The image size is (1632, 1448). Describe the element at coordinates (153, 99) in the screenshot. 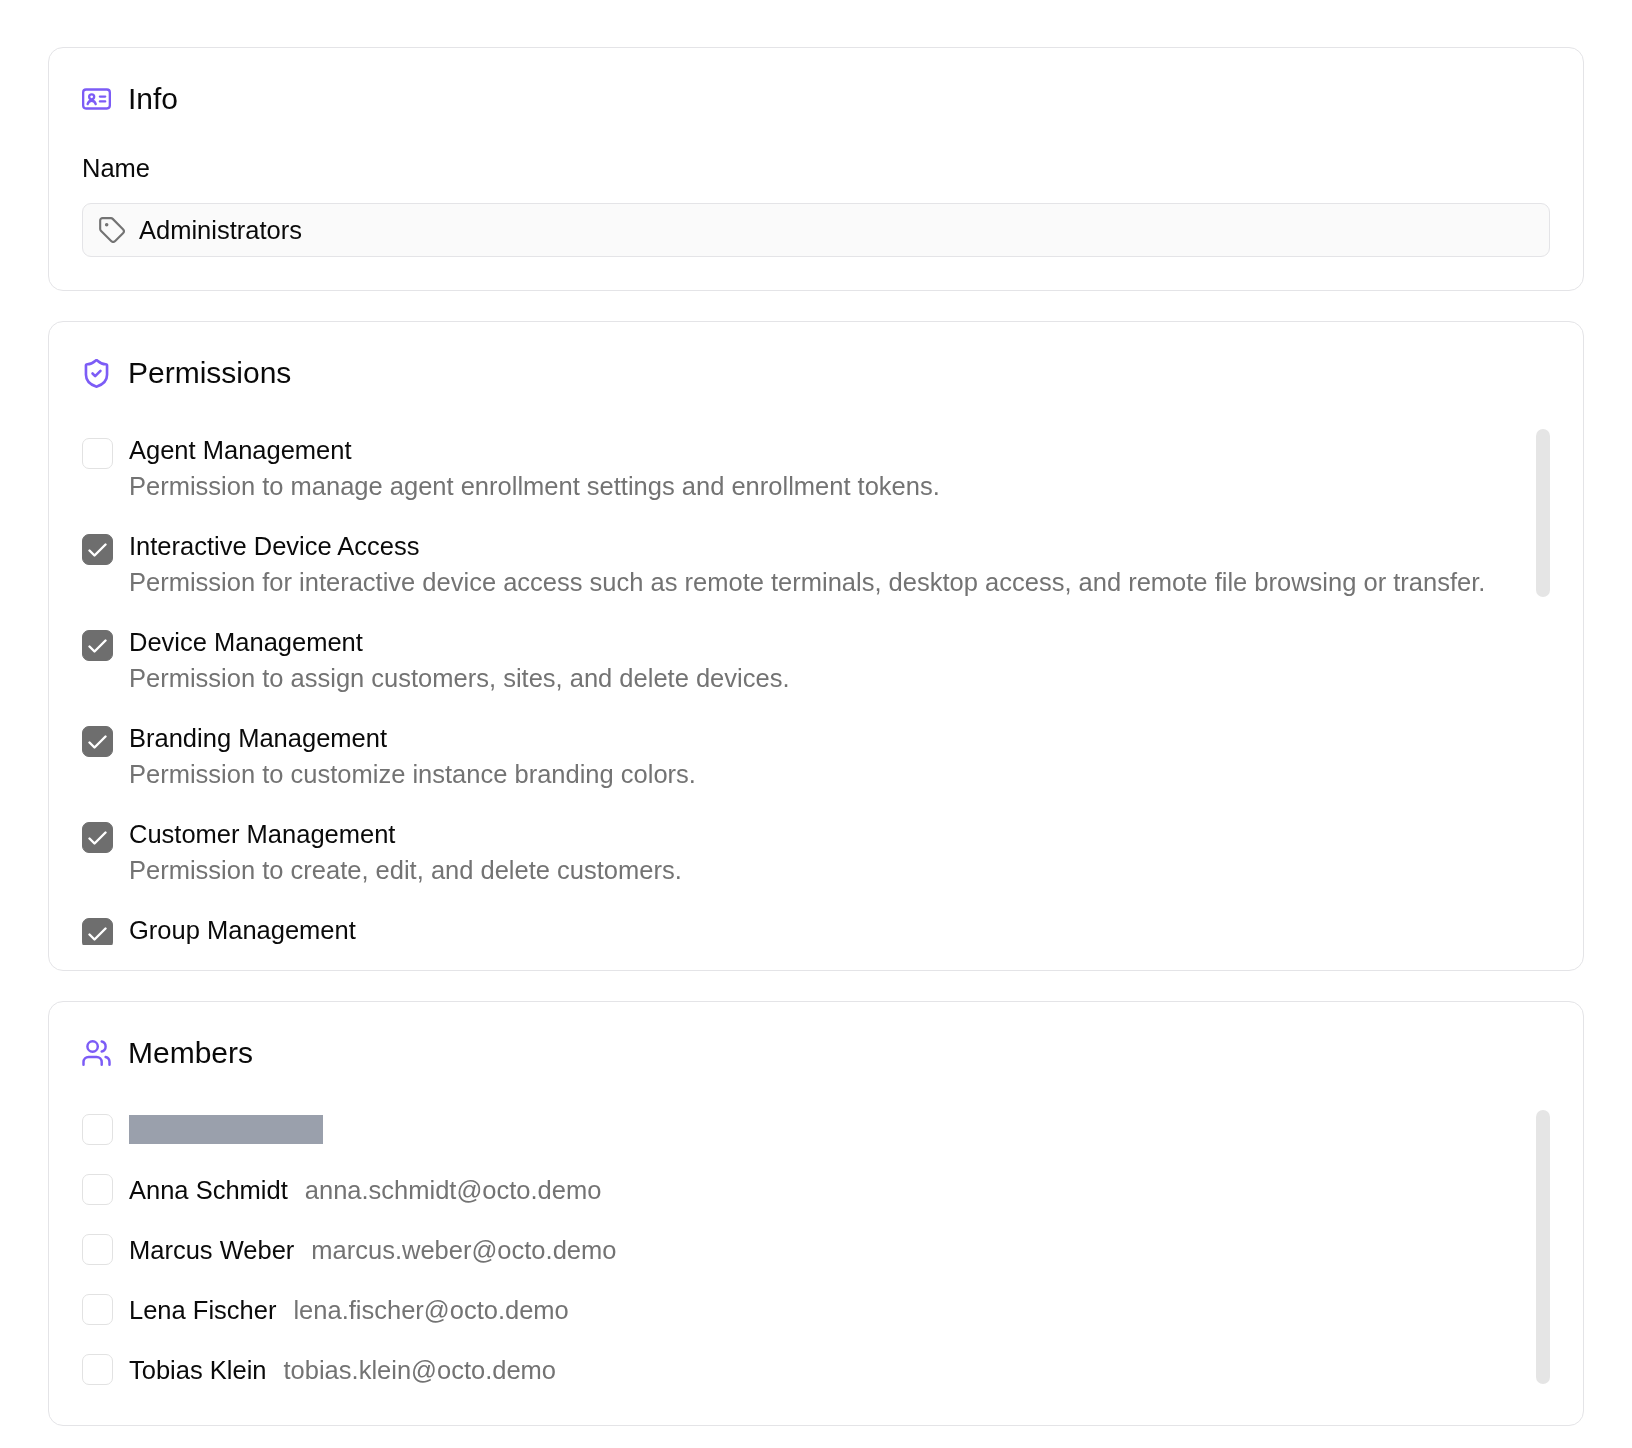

I see `section-title: Info` at that location.